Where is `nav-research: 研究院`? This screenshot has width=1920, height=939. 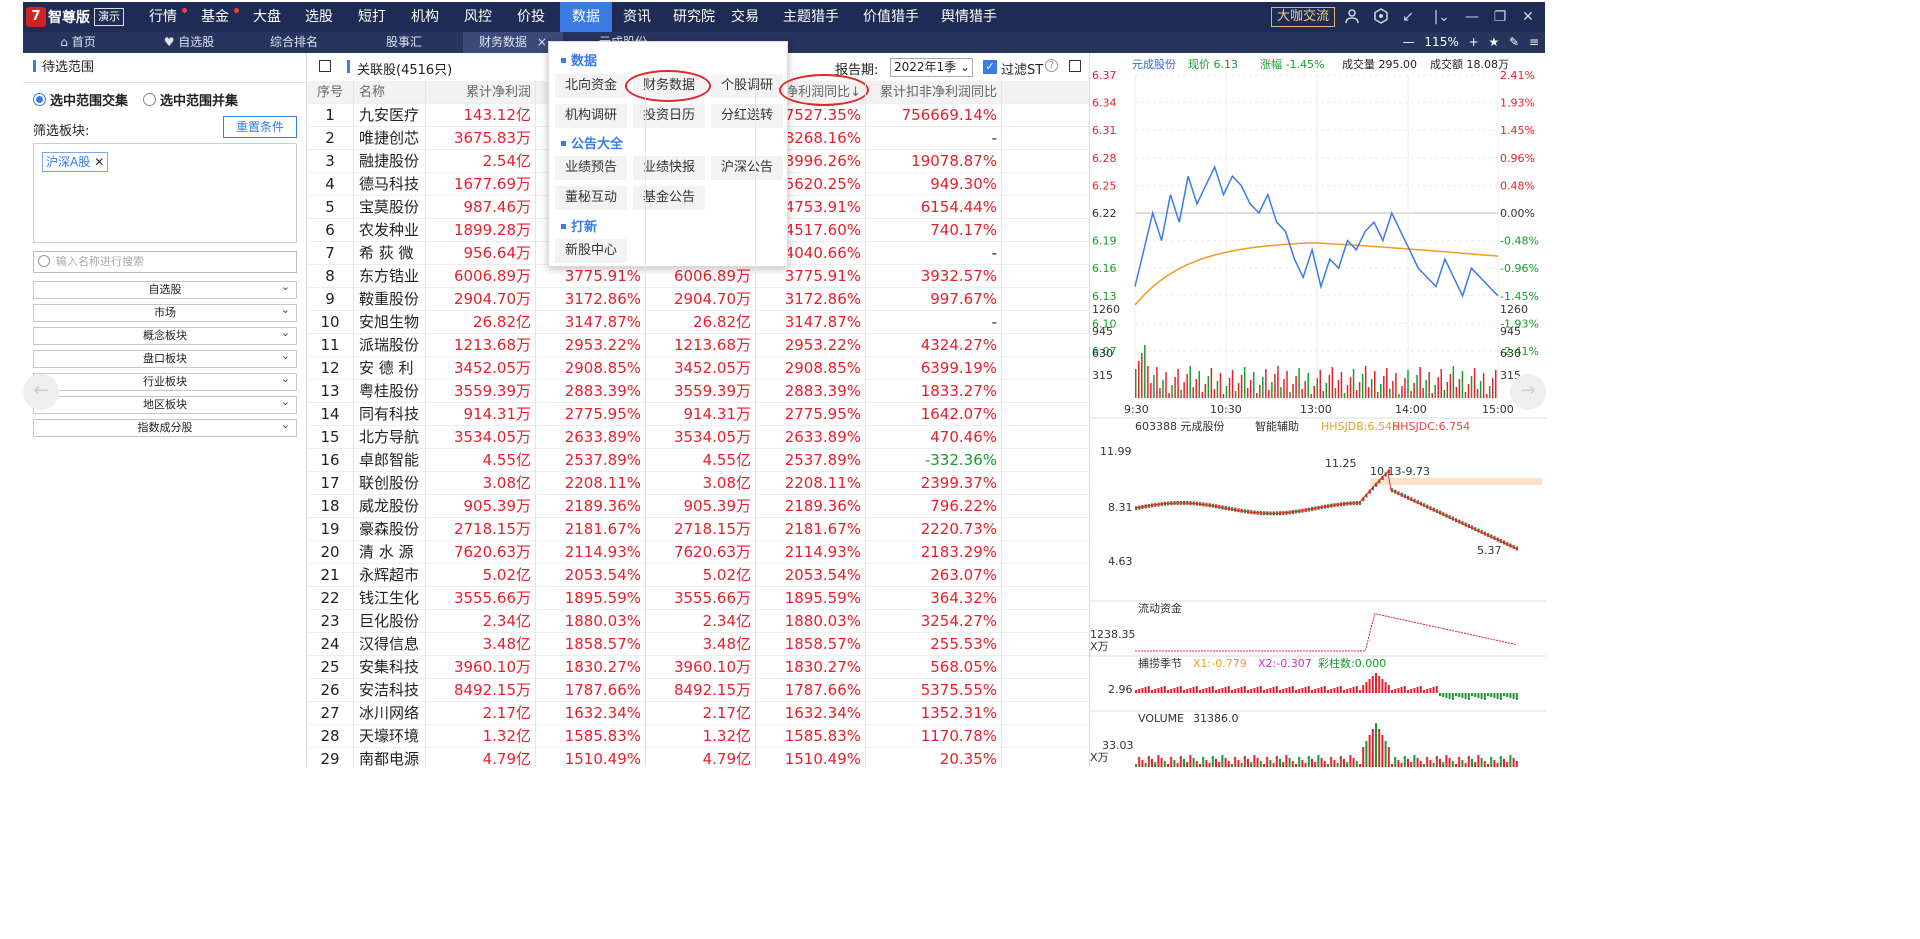 nav-research: 研究院 is located at coordinates (694, 17).